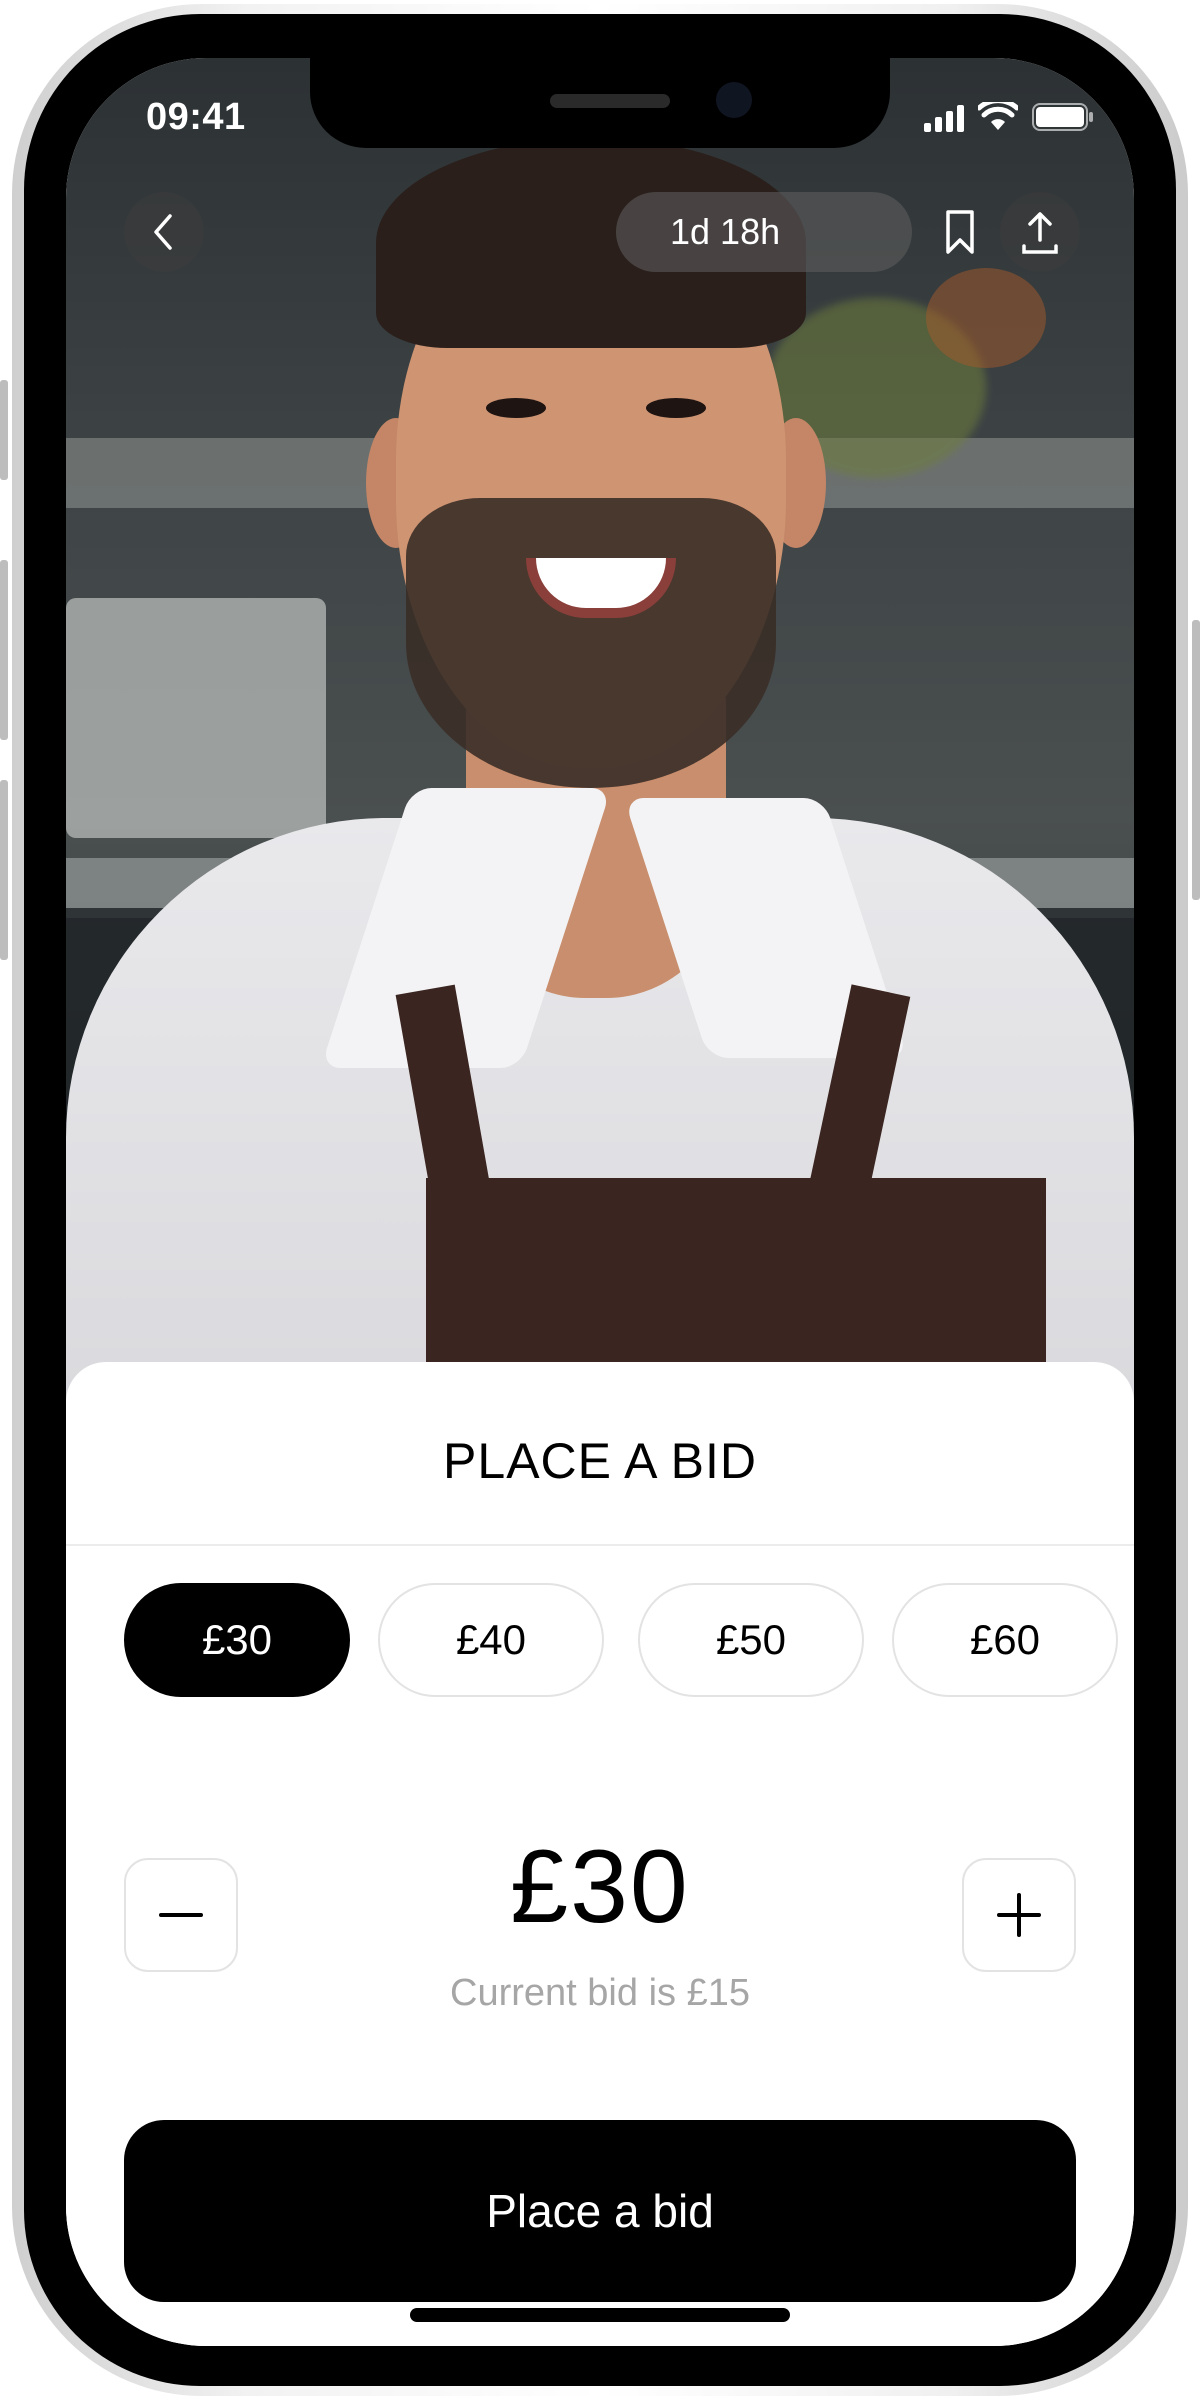 This screenshot has height=2400, width=1200. I want to click on side-button-volume-up, so click(4, 650).